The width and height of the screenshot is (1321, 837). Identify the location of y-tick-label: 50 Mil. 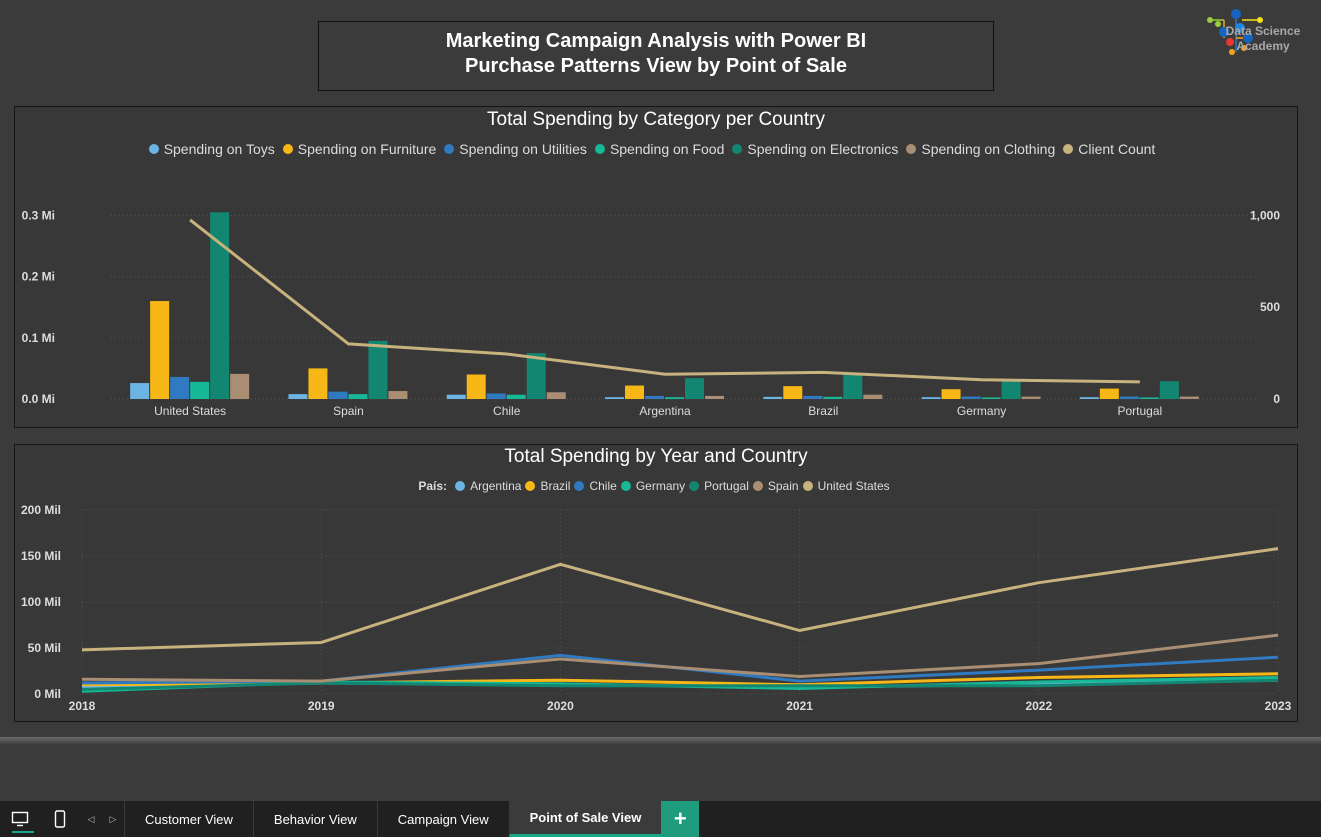
(44, 648).